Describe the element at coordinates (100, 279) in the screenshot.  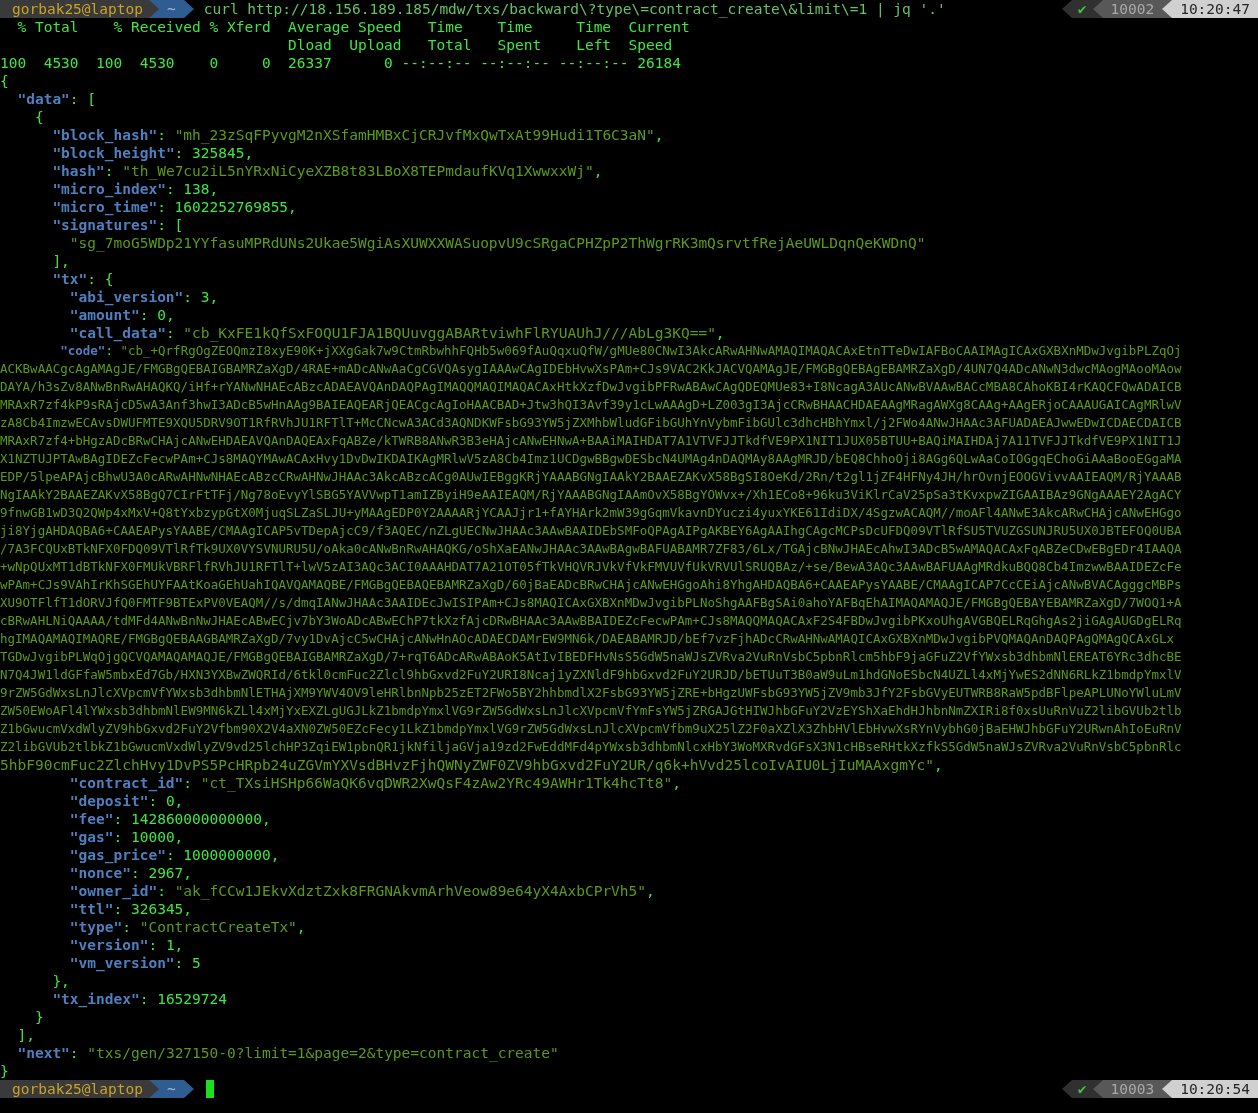
I see `terminal-text: : {` at that location.